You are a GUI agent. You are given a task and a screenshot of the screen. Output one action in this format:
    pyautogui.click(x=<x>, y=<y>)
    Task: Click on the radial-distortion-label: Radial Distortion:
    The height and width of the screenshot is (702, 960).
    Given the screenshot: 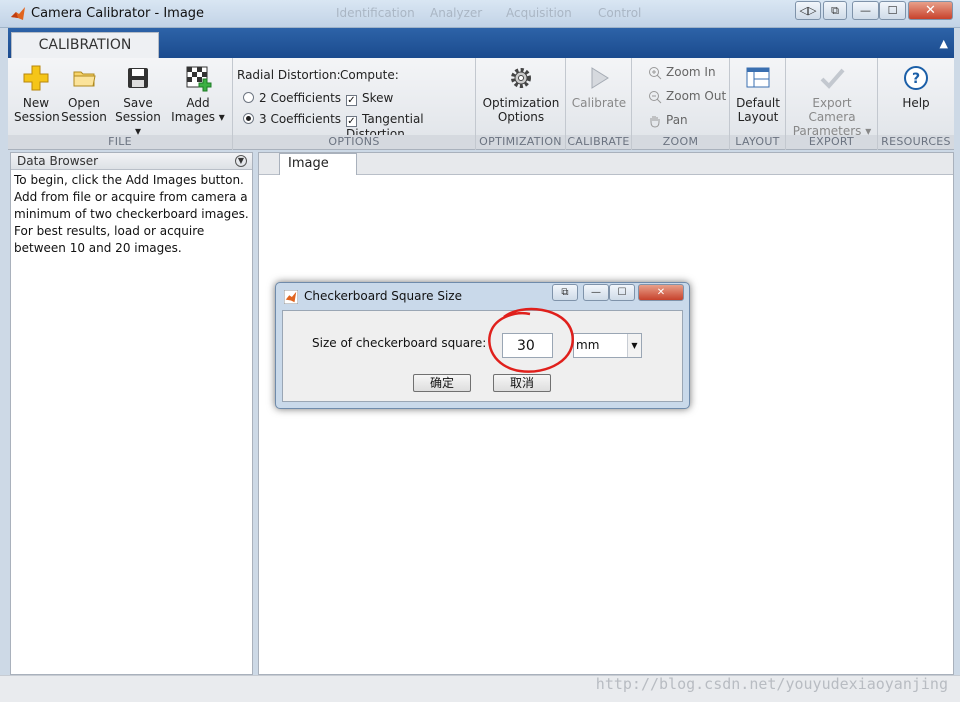 What is the action you would take?
    pyautogui.click(x=289, y=75)
    